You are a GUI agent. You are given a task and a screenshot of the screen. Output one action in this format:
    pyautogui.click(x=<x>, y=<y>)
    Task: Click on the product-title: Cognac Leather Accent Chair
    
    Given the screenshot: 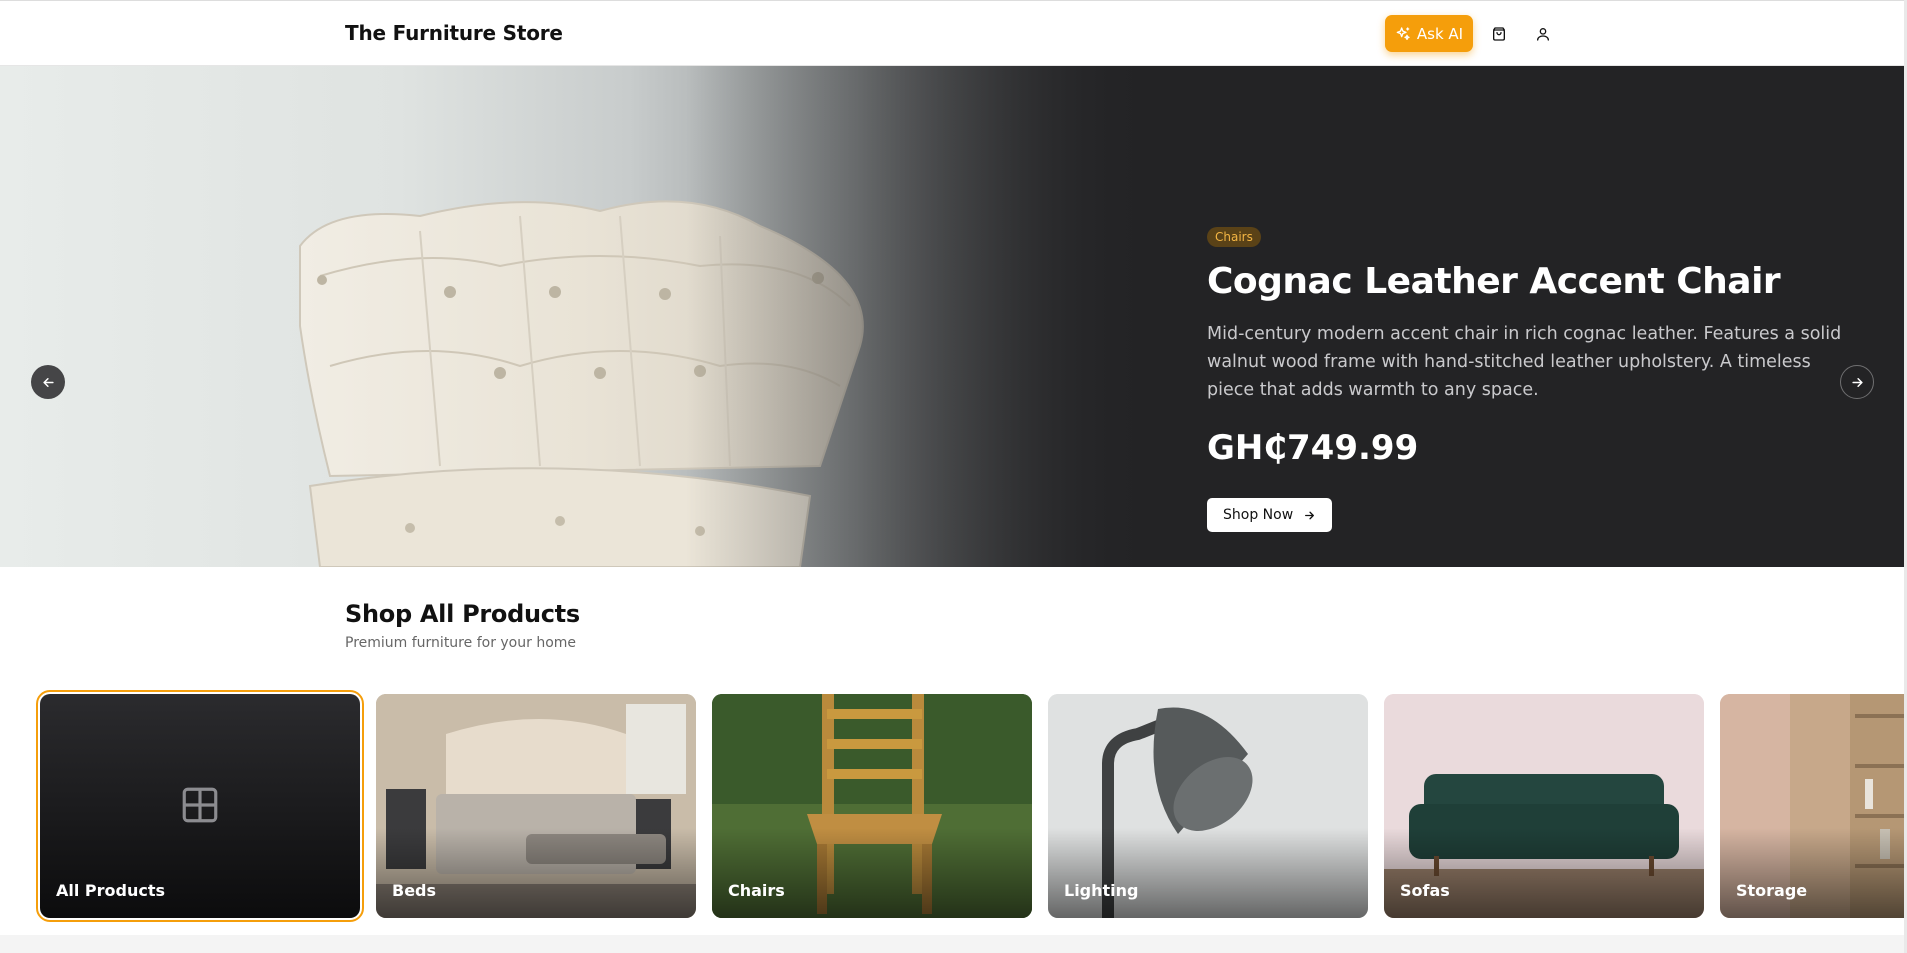 What is the action you would take?
    pyautogui.click(x=1494, y=281)
    